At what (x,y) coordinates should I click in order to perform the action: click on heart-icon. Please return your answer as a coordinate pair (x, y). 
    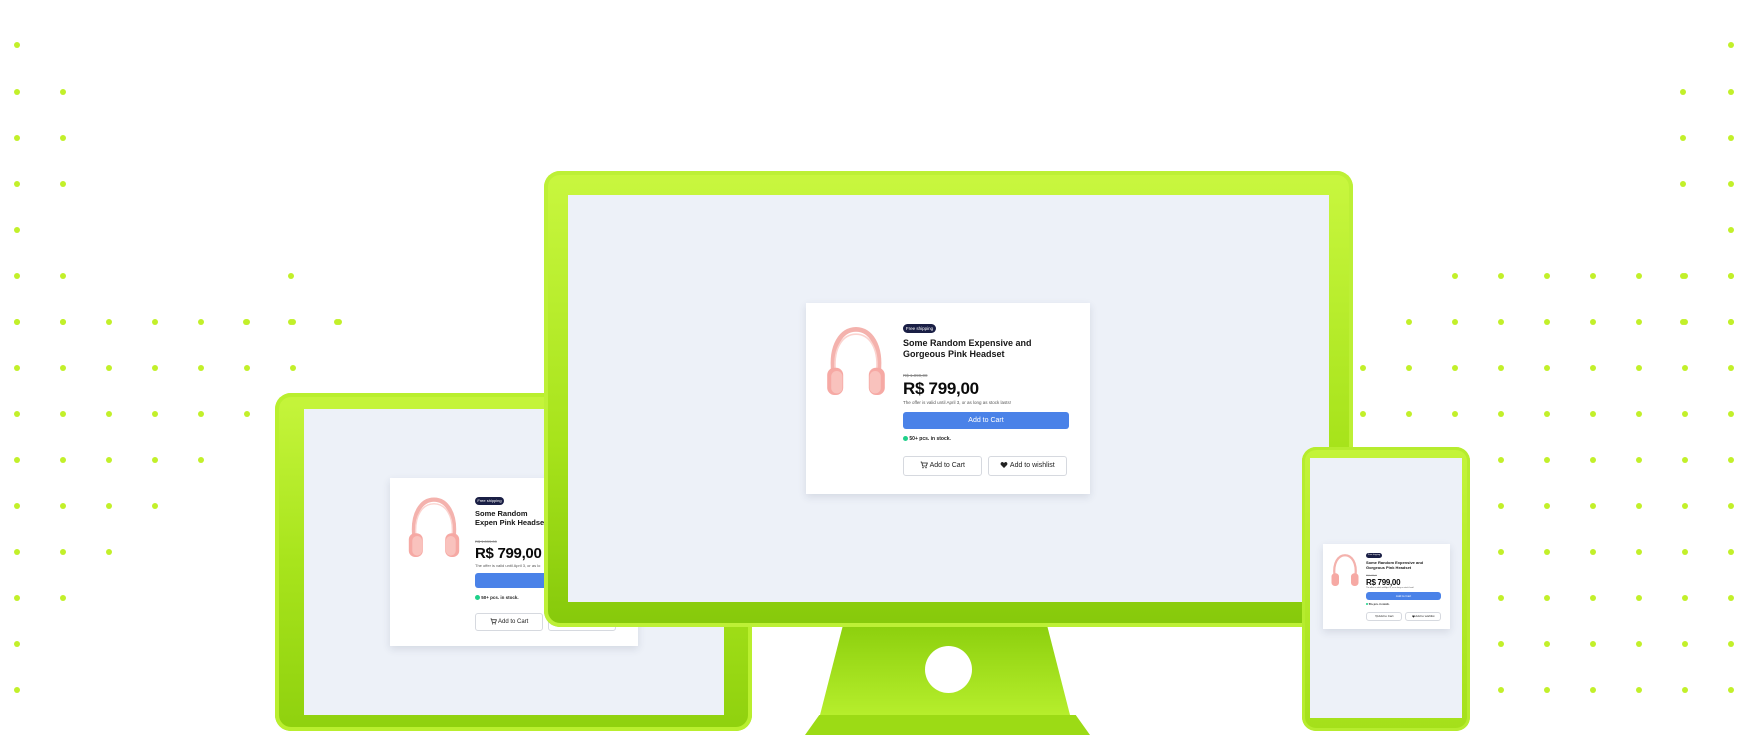
    Looking at the image, I should click on (1004, 465).